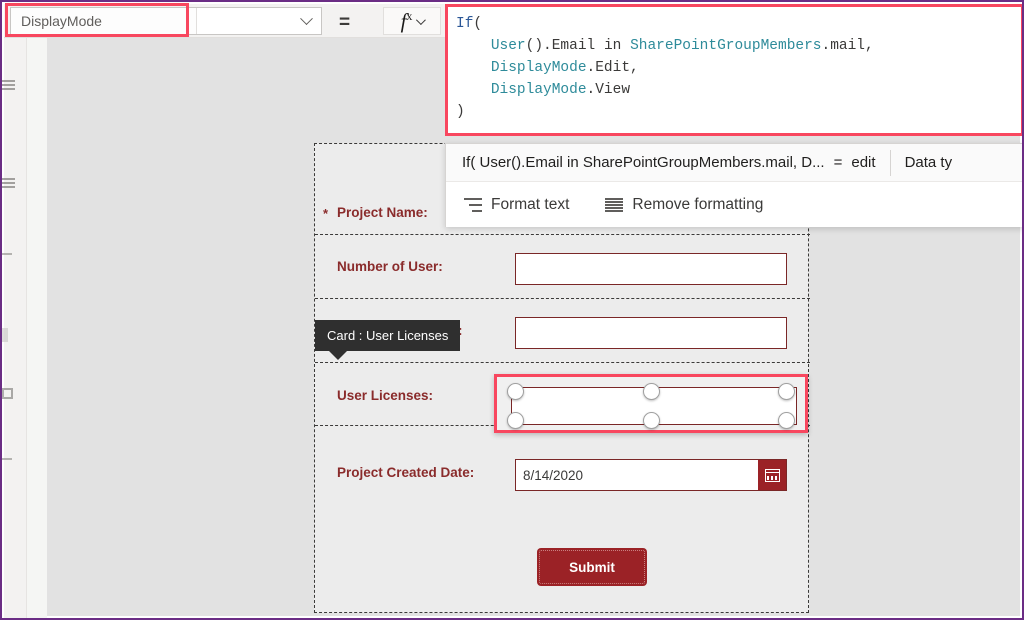  What do you see at coordinates (890, 162) in the screenshot?
I see `divider` at bounding box center [890, 162].